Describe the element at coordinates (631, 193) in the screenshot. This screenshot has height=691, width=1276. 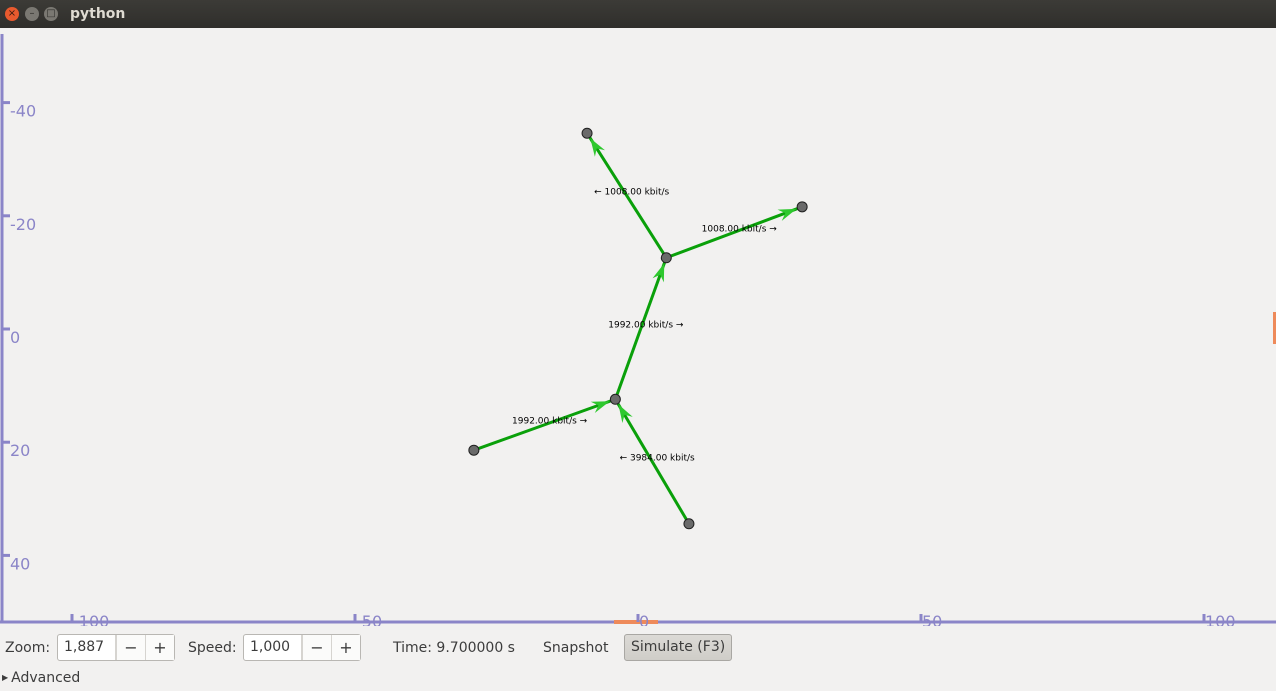
I see `link-label: ← 1008.00 kbit/s` at that location.